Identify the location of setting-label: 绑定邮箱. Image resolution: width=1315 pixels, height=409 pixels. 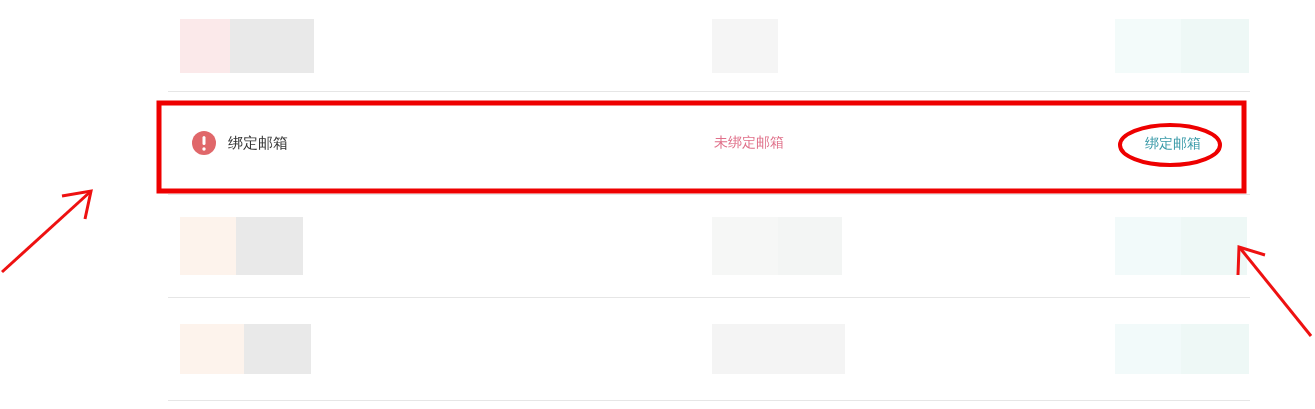
(258, 143).